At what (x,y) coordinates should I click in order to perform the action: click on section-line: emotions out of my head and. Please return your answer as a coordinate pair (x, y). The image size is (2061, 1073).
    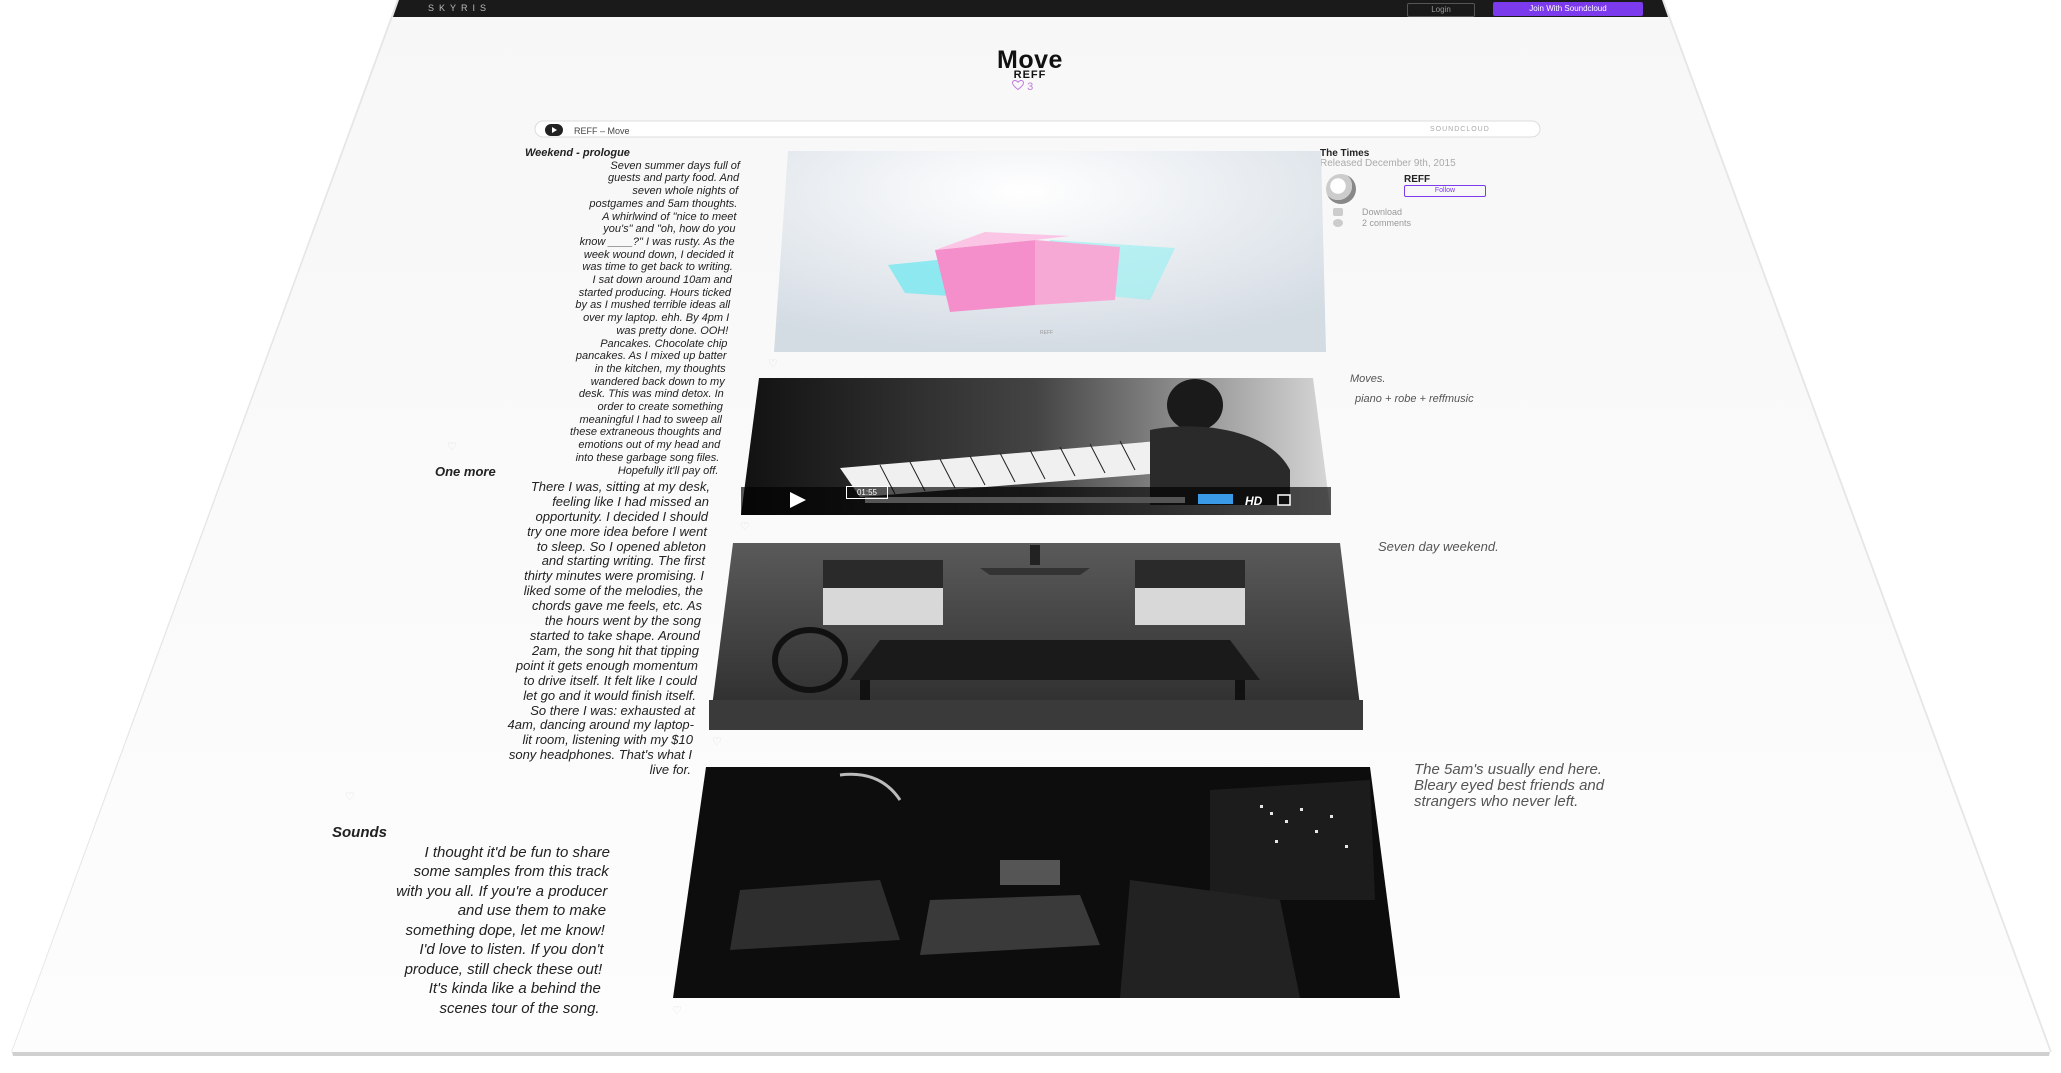
    Looking at the image, I should click on (649, 445).